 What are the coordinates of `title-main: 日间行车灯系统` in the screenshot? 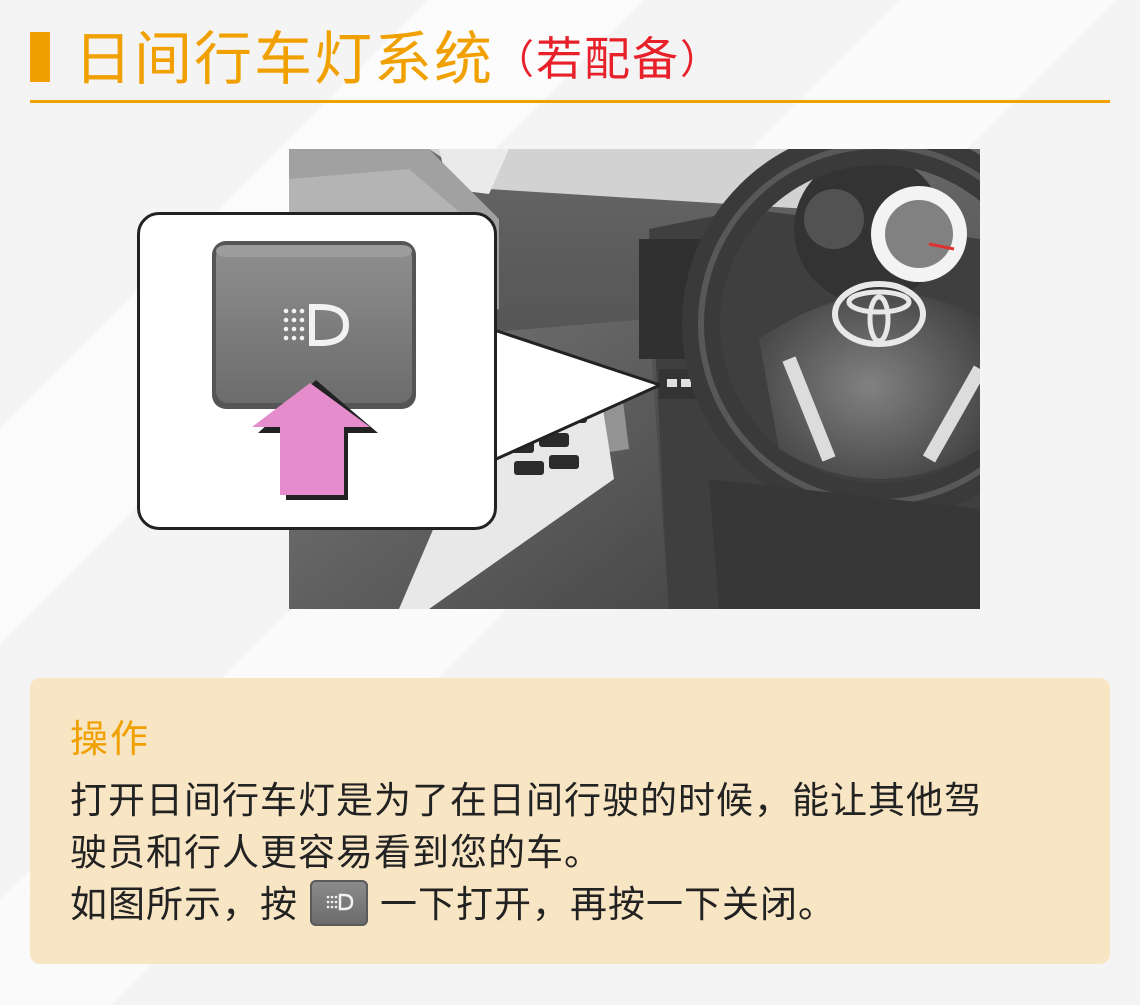 It's located at (284, 59).